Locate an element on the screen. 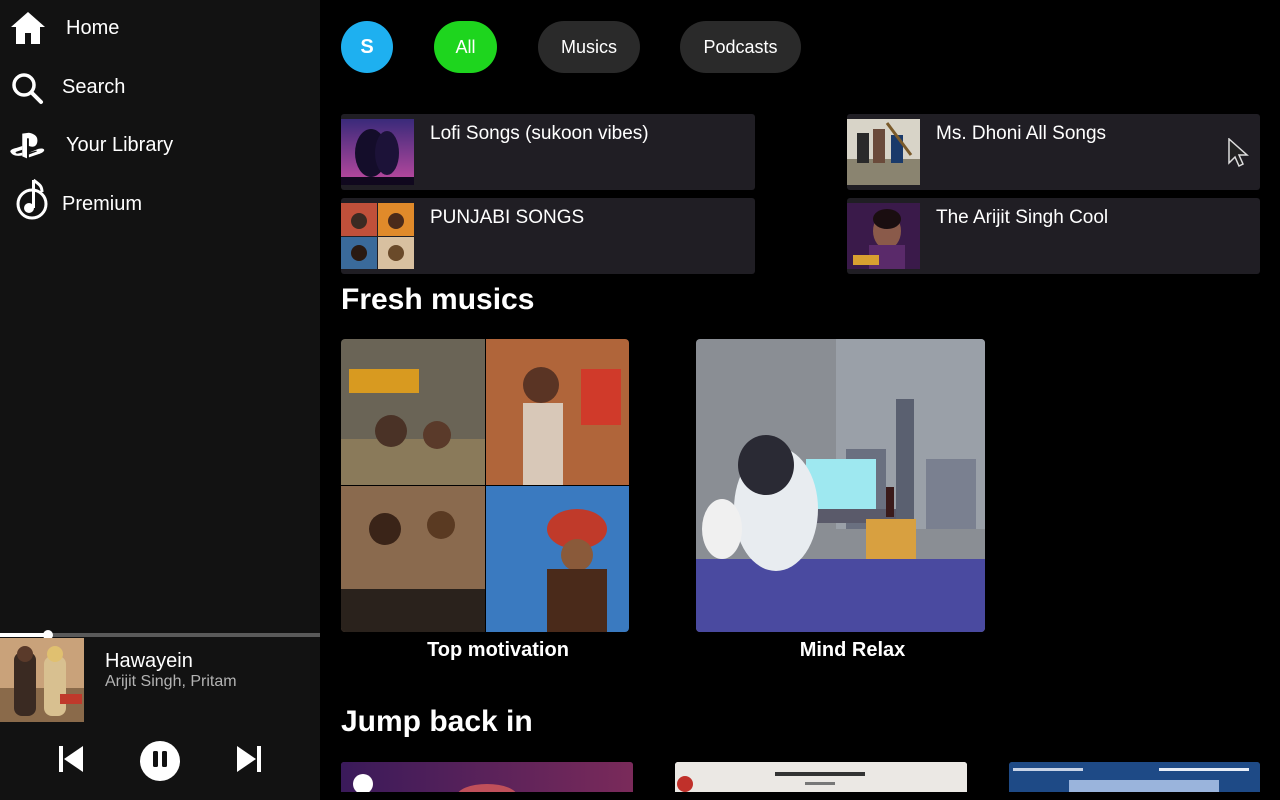 The width and height of the screenshot is (1280, 800). quick-pick-label: PUNJABI SONGS is located at coordinates (507, 217).